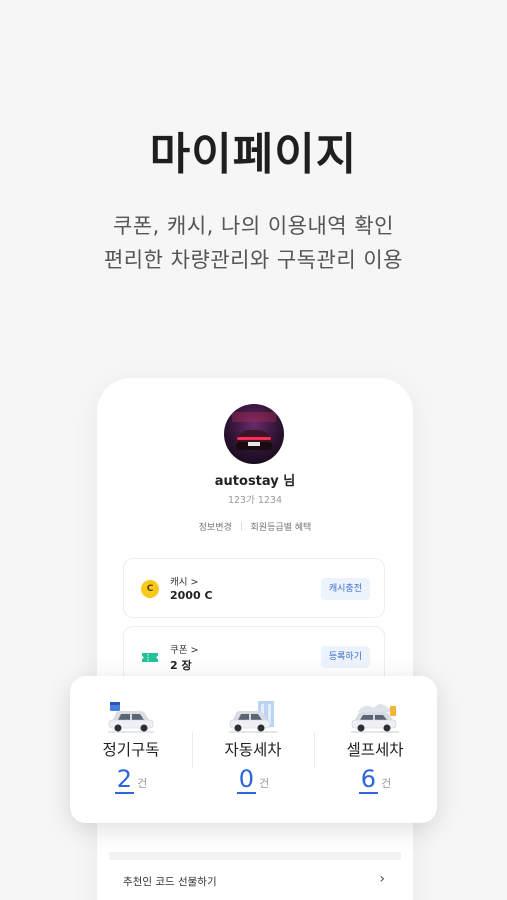 This screenshot has width=507, height=900. What do you see at coordinates (368, 780) in the screenshot?
I see `service-count-number: 6` at bounding box center [368, 780].